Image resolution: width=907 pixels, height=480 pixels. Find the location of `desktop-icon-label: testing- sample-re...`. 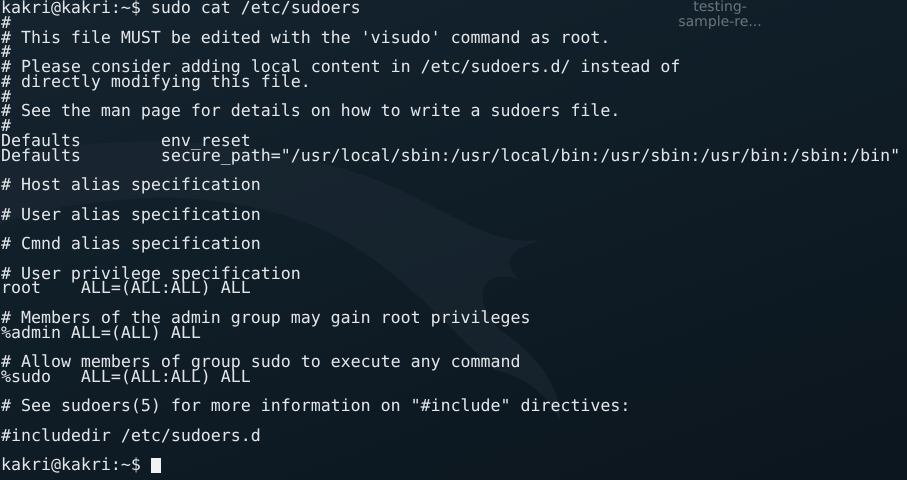

desktop-icon-label: testing- sample-re... is located at coordinates (720, 15).